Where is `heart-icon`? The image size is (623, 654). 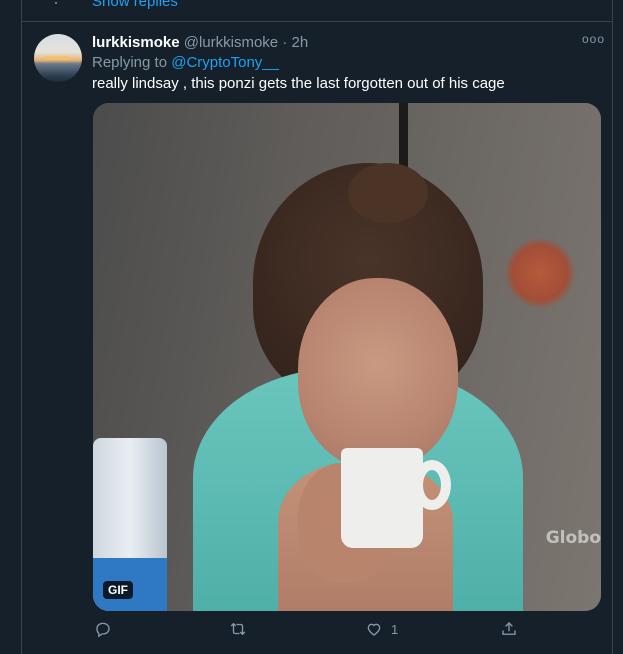 heart-icon is located at coordinates (374, 629).